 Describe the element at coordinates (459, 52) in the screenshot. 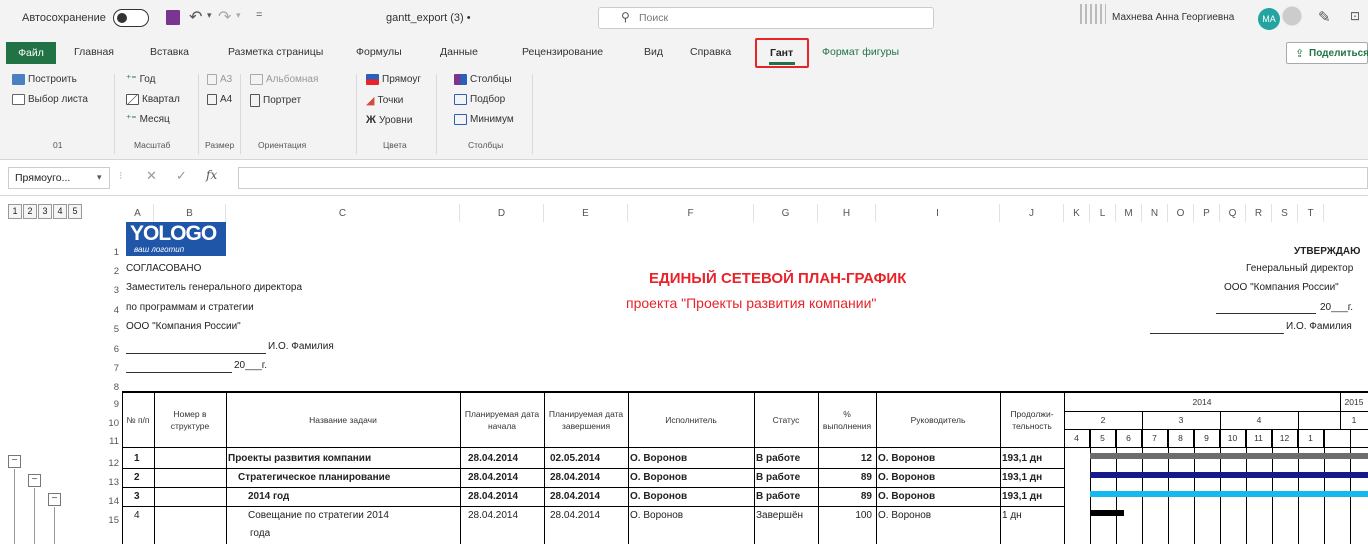

I see `tab-data: Данные` at that location.